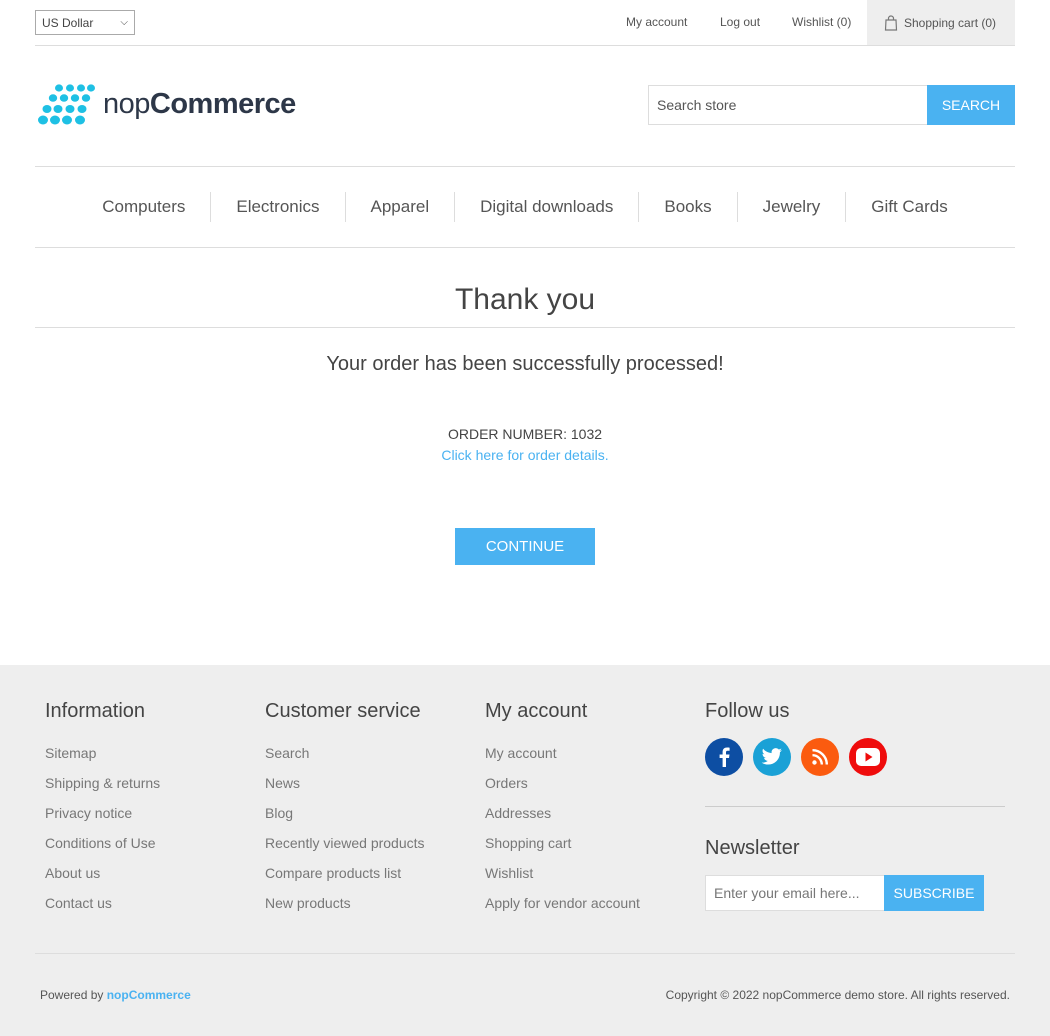 This screenshot has height=1036, width=1050. I want to click on continue-button: CONTINUE, so click(525, 546).